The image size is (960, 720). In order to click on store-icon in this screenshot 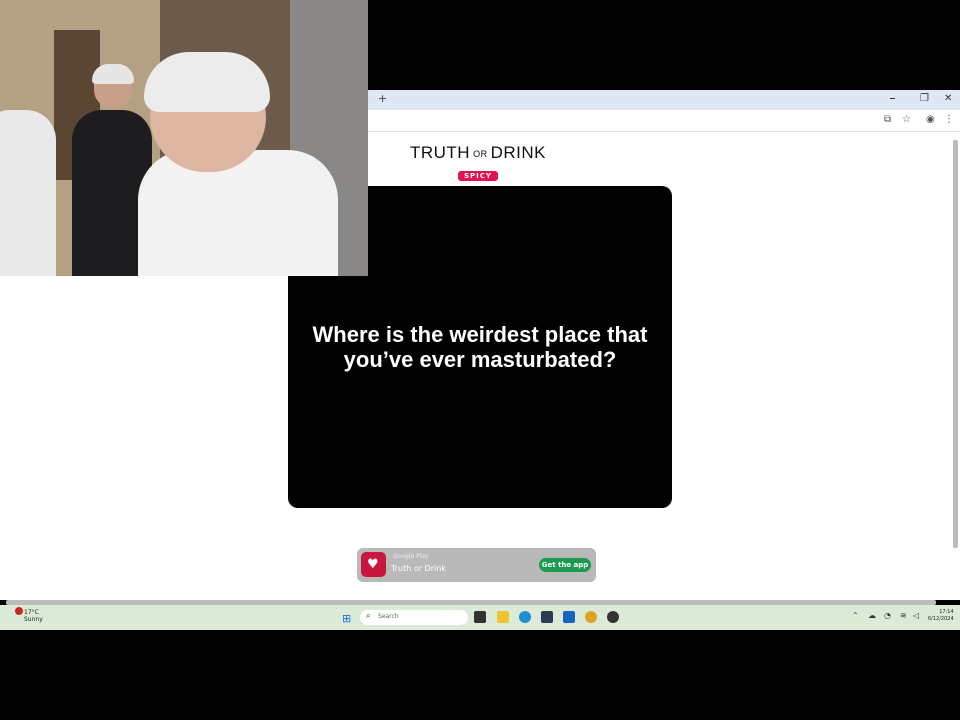, I will do `click(547, 617)`.